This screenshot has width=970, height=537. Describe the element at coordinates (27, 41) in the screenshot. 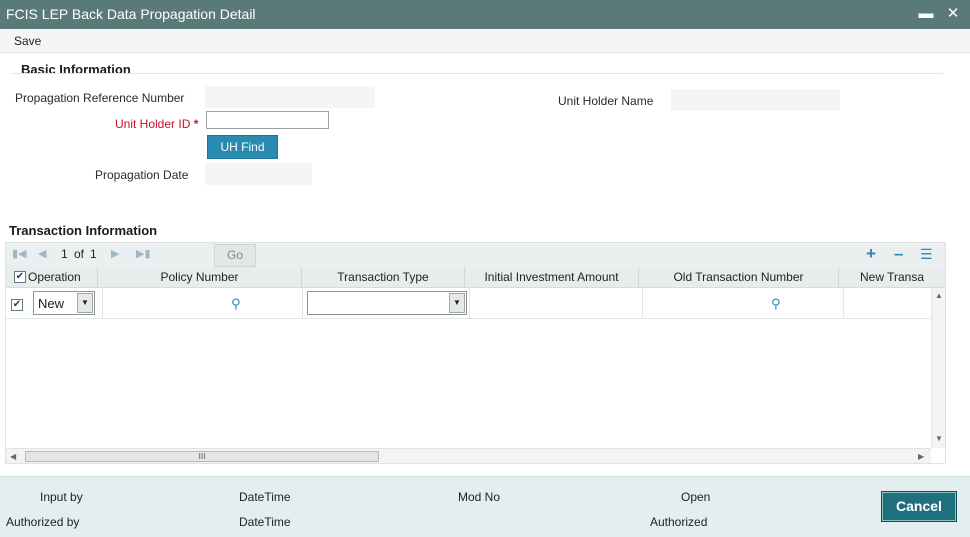

I see `save-menu-item: Save` at that location.